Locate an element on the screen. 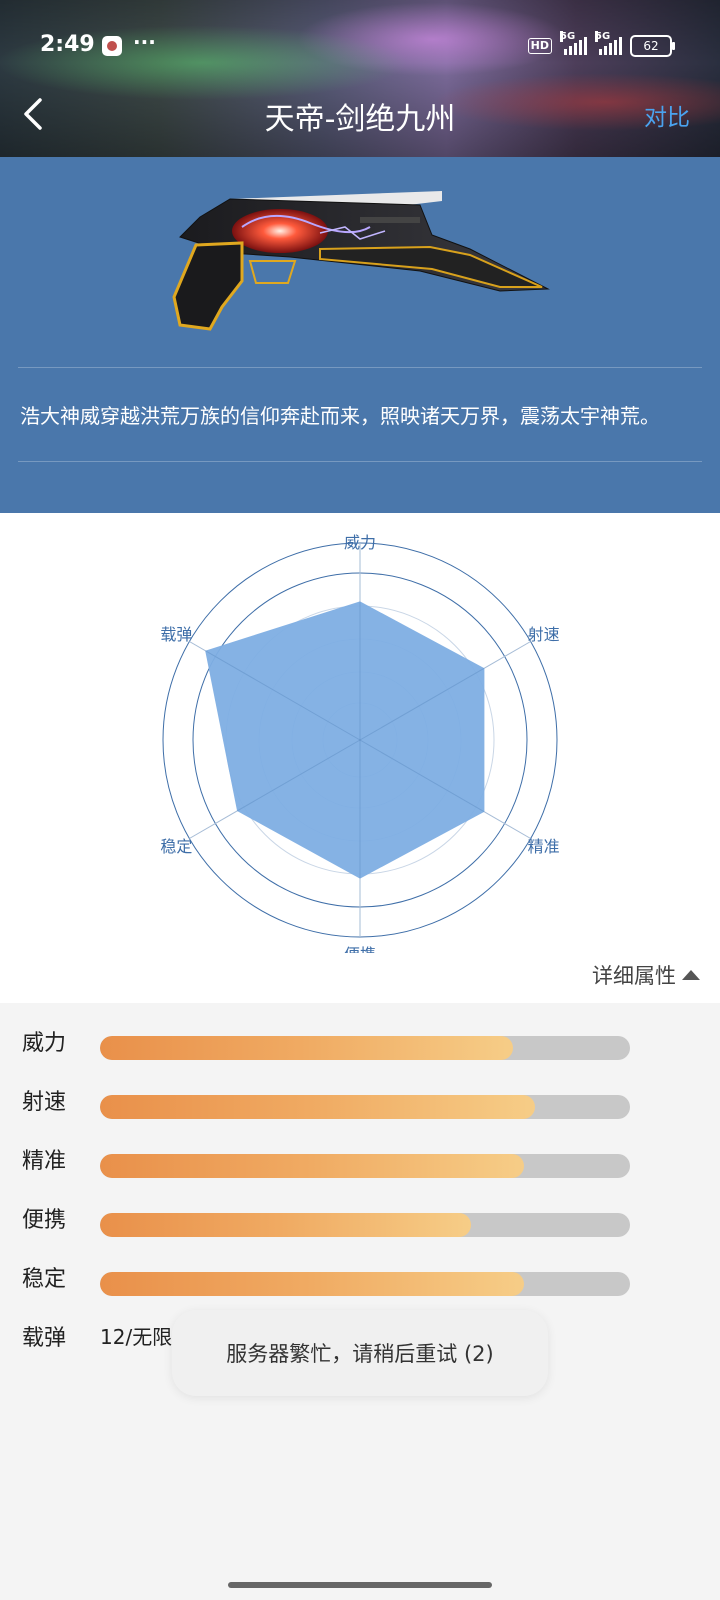 This screenshot has width=720, height=1600. status-indicators: HD 5G 5G 62 is located at coordinates (601, 44).